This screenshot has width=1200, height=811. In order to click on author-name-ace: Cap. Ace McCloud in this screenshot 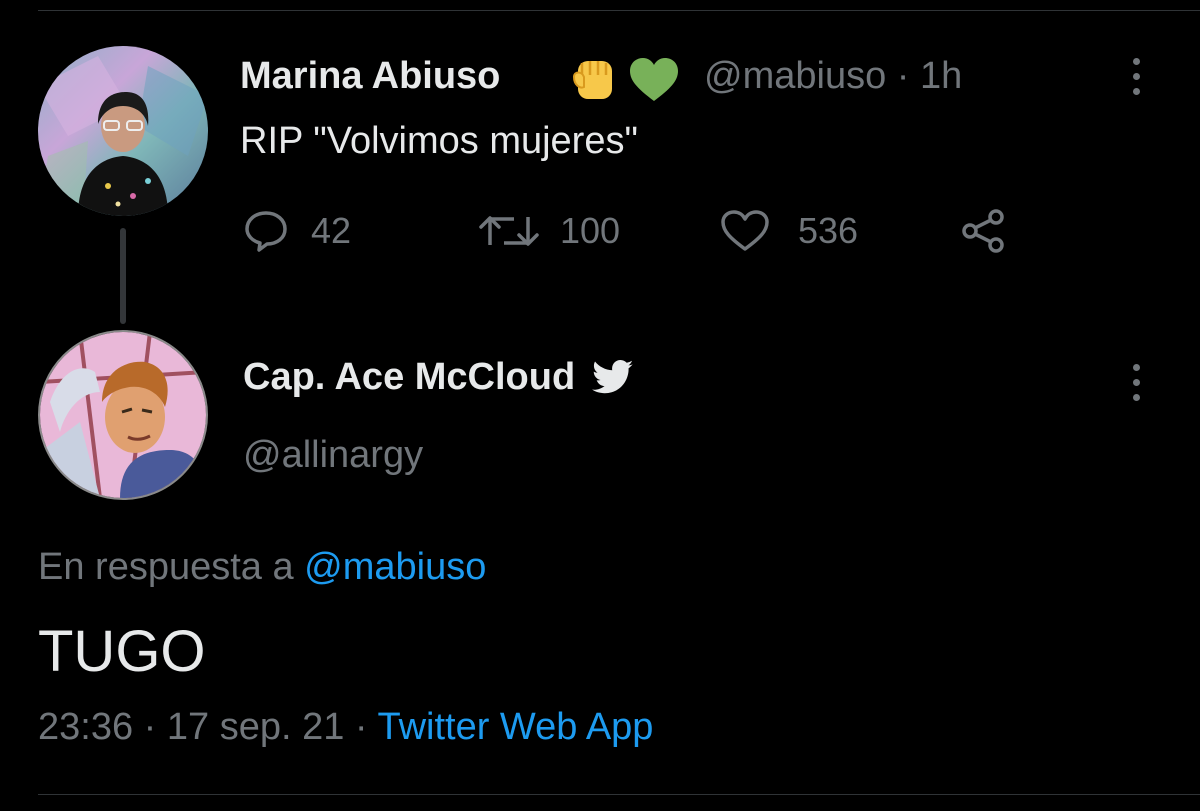, I will do `click(409, 377)`.